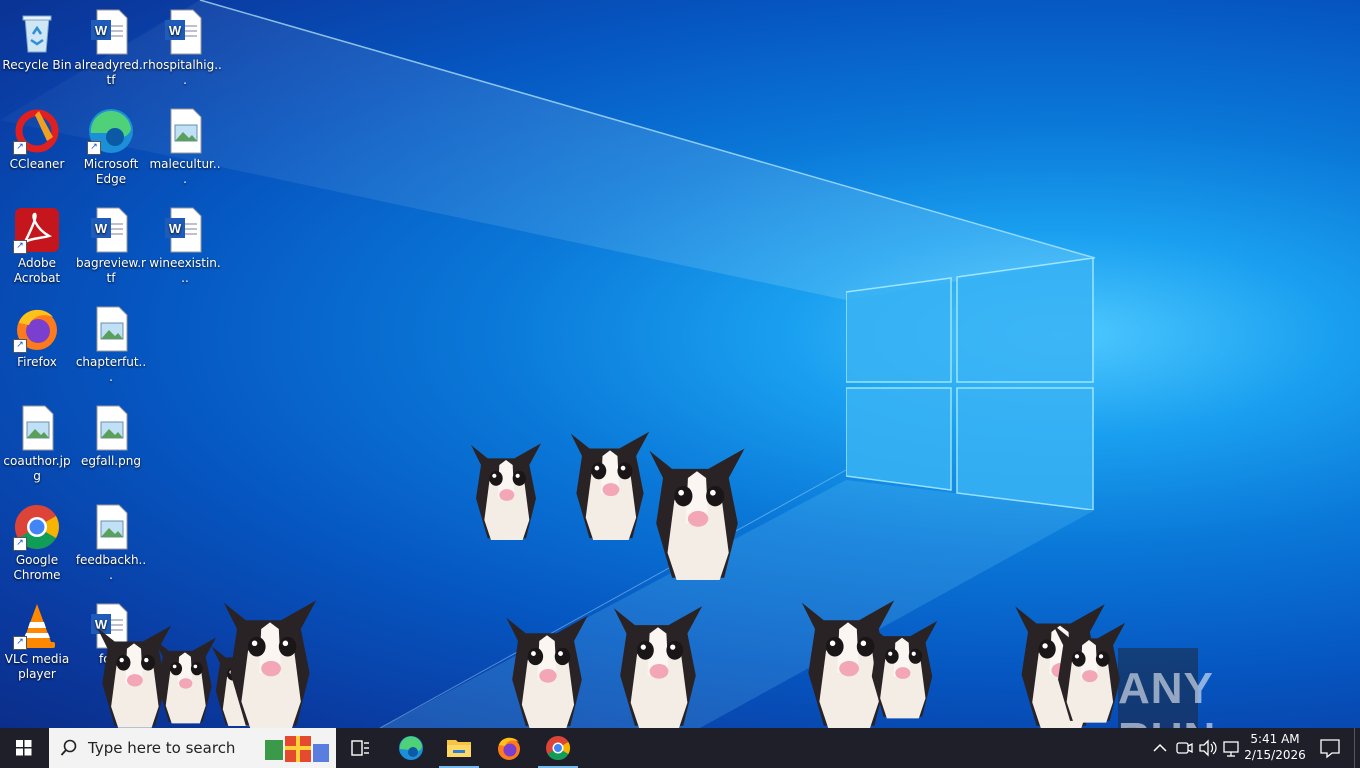  I want to click on action-center-button, so click(1330, 748).